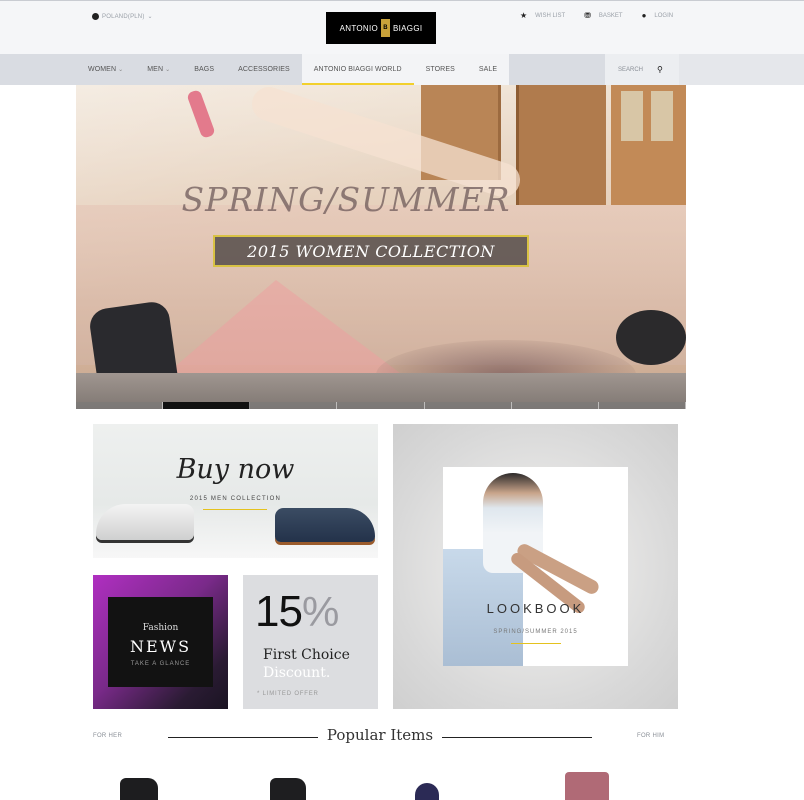  I want to click on nav-item-label: MEN, so click(155, 69).